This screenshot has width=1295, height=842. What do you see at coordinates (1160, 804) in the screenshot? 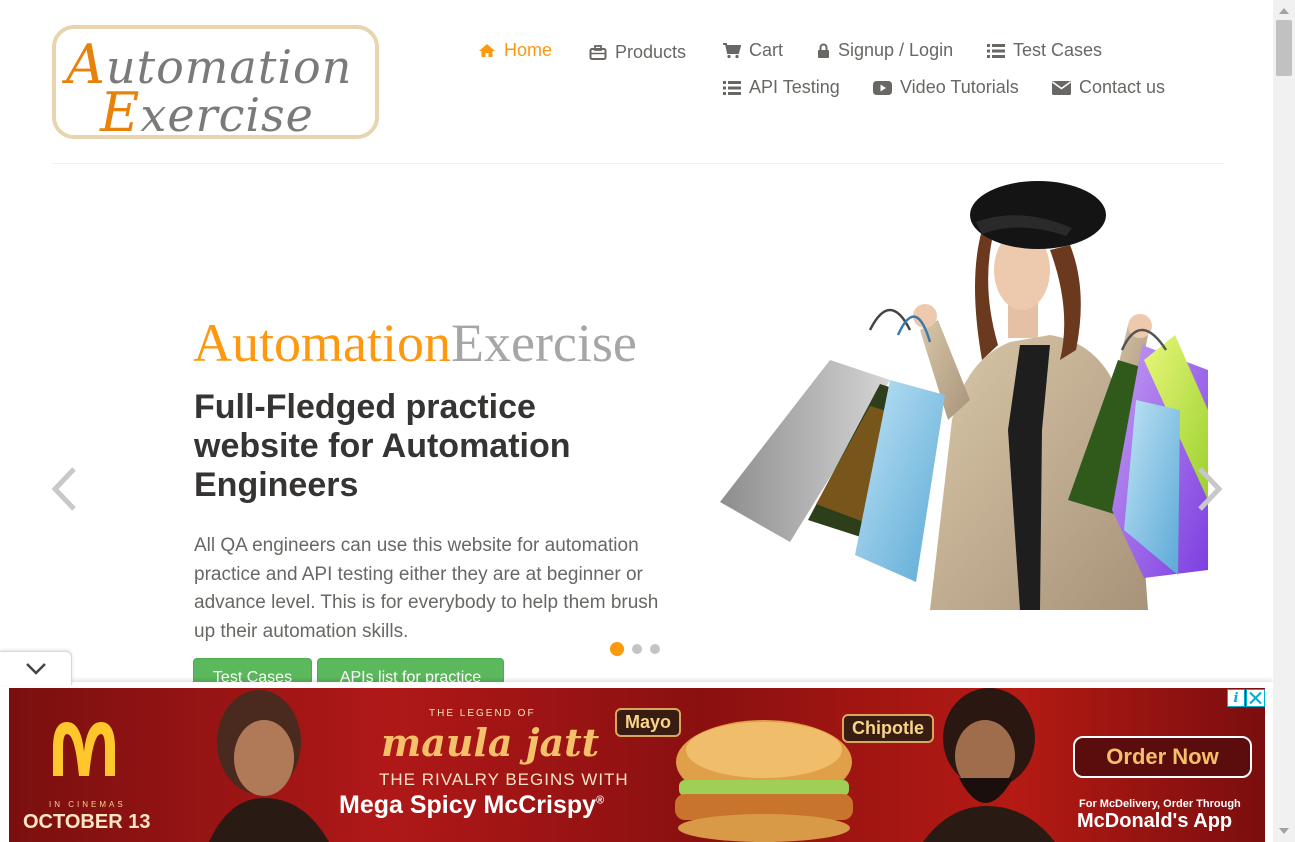
I see `ad-order-through: For McDelivery, Order Through` at bounding box center [1160, 804].